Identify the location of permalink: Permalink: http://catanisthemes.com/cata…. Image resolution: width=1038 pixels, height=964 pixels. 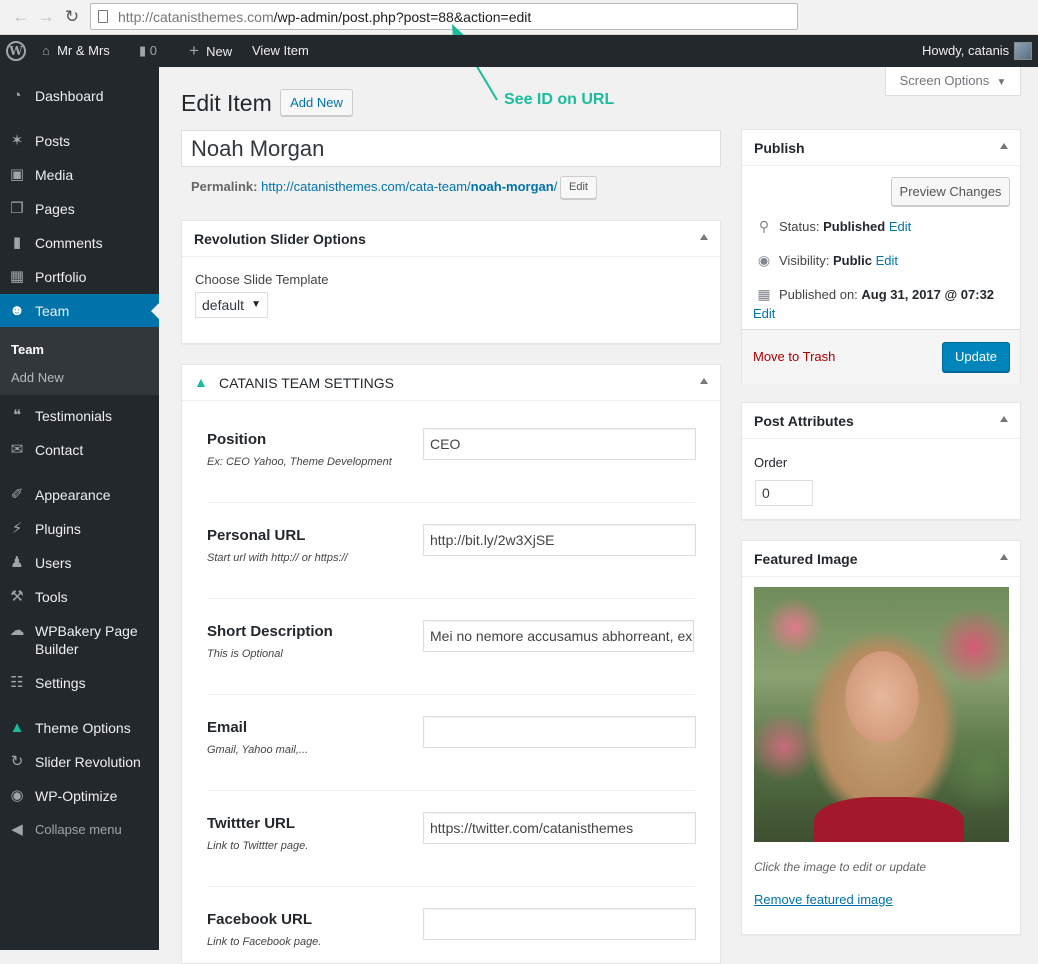
(374, 186).